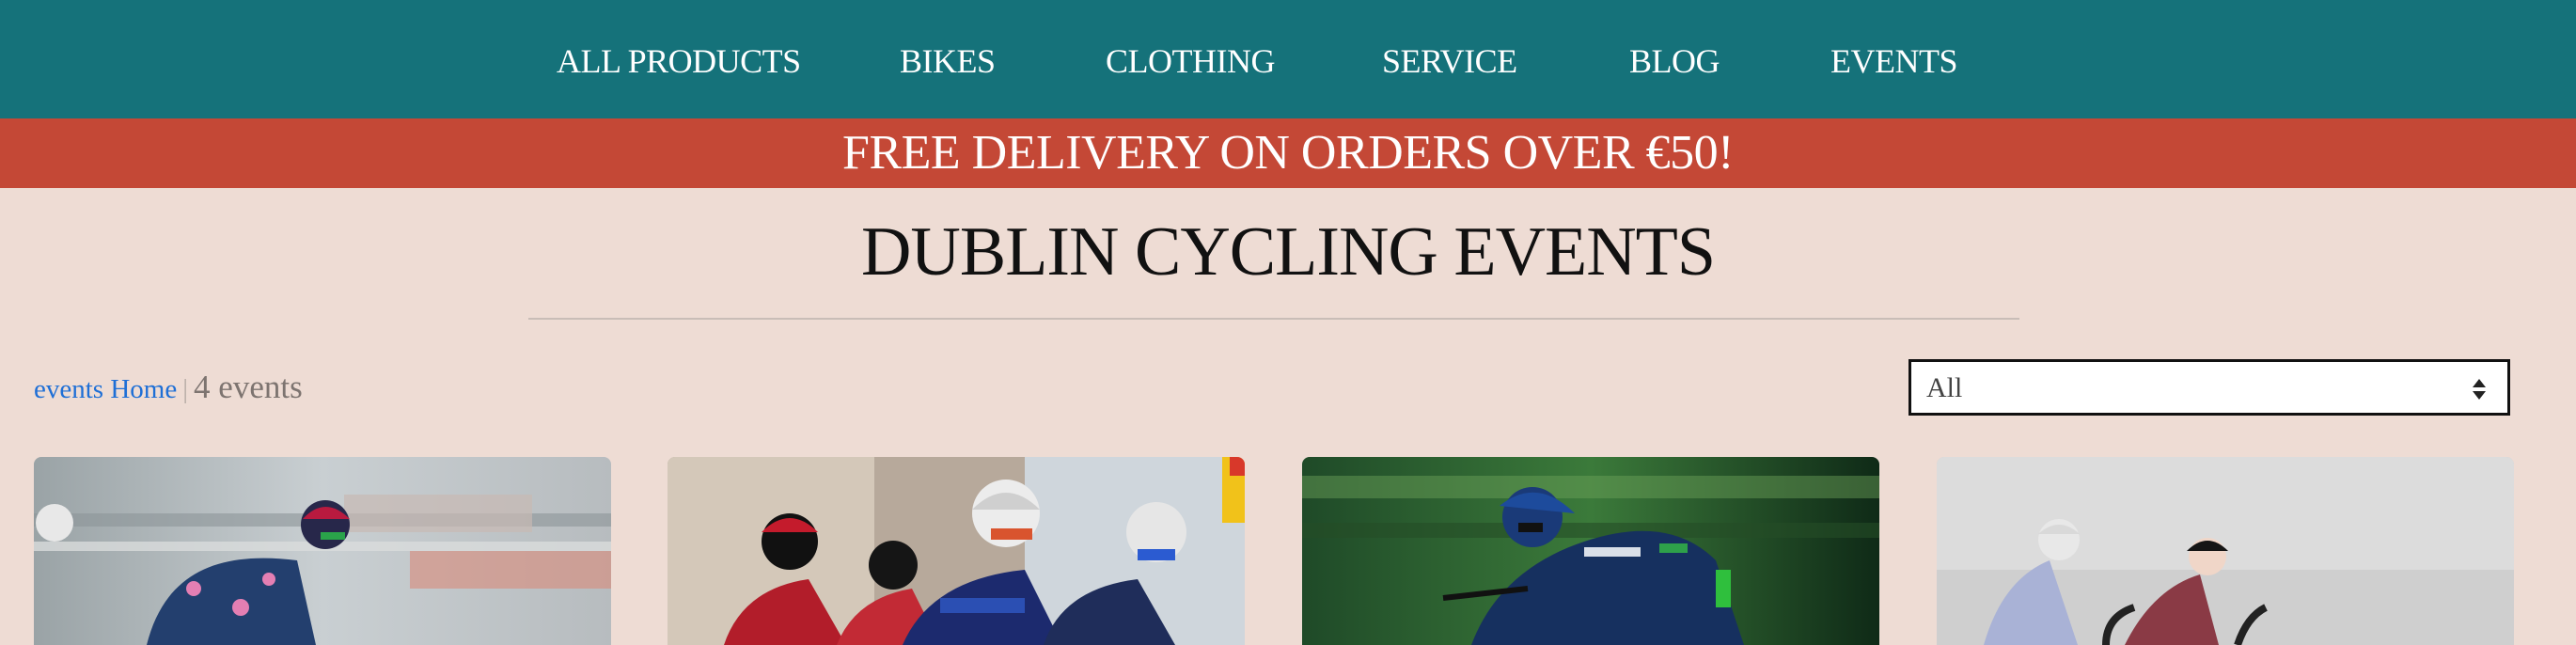  What do you see at coordinates (1945, 387) in the screenshot?
I see `event-filter-value: All` at bounding box center [1945, 387].